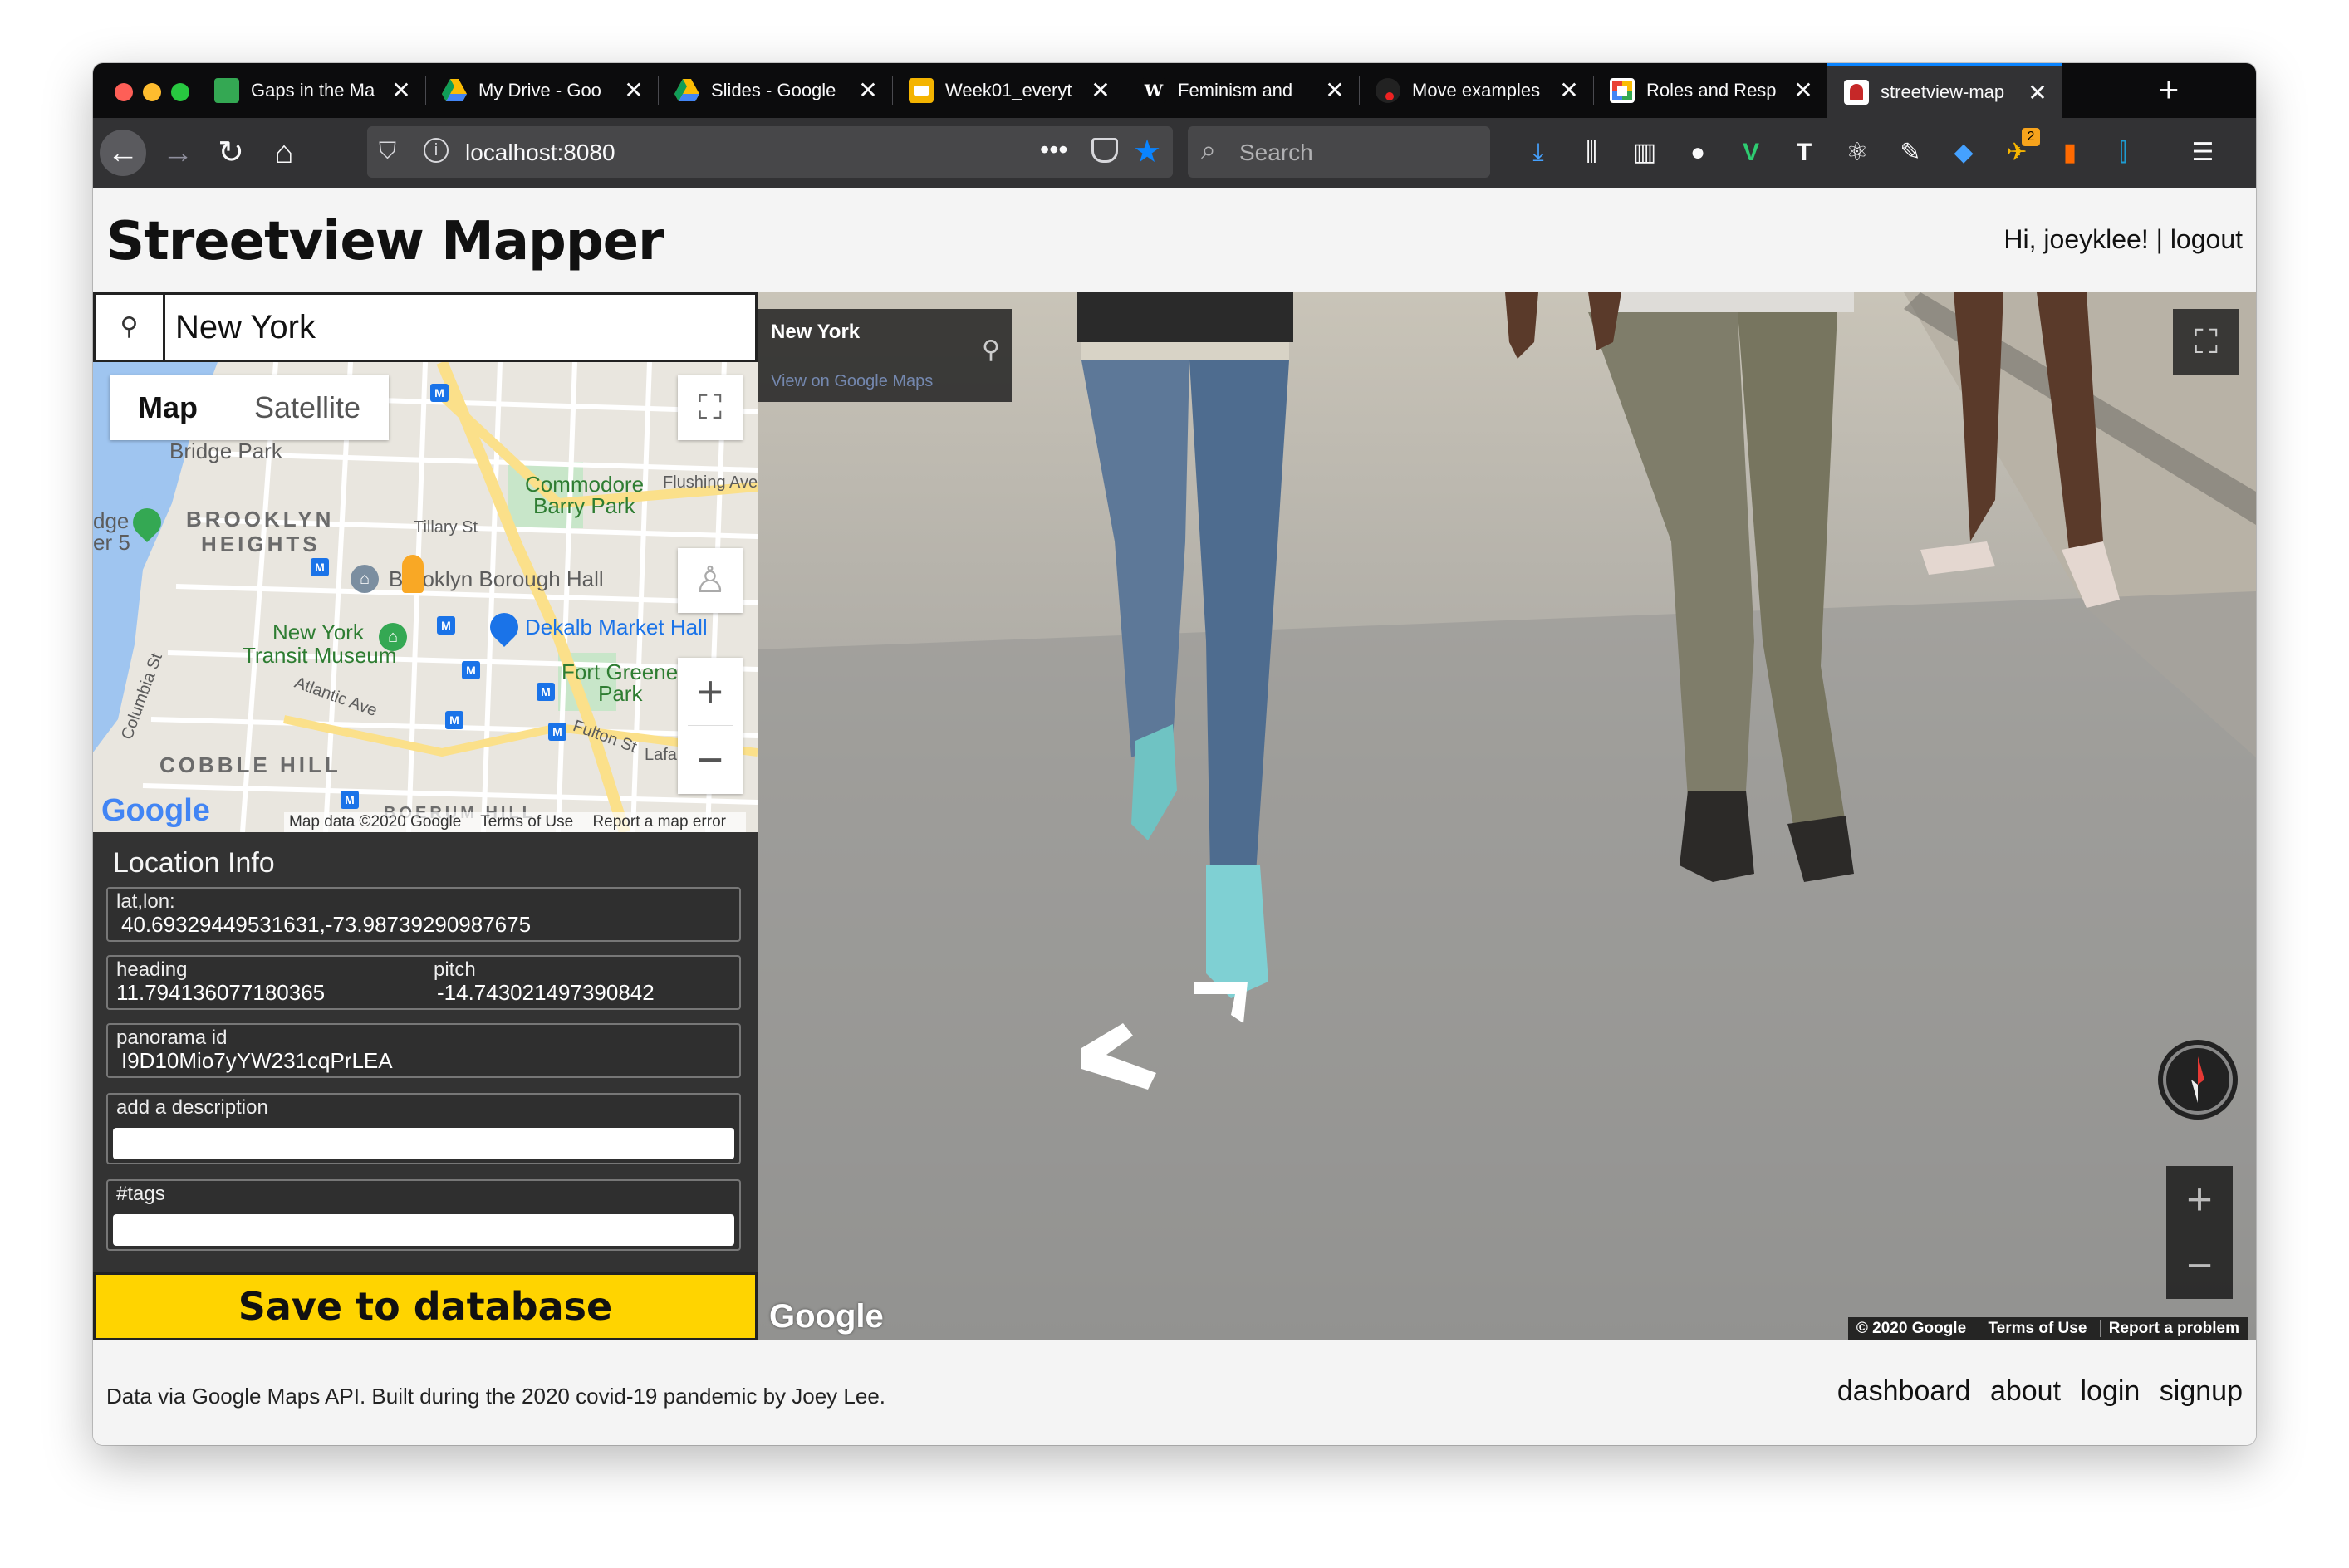 This screenshot has width=2349, height=1568. What do you see at coordinates (2123, 152) in the screenshot?
I see `bars-extension-icon: ⫿` at bounding box center [2123, 152].